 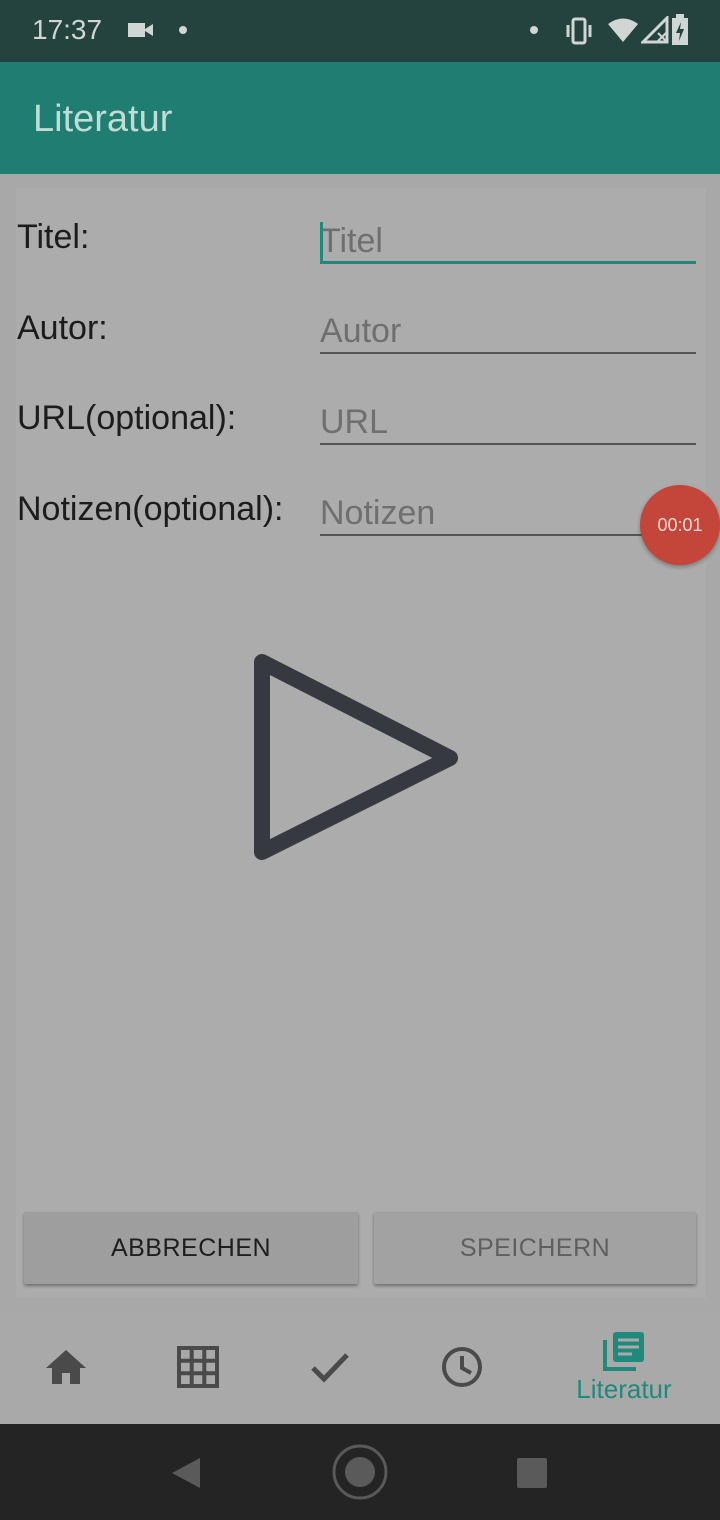 I want to click on save-button: SPEICHERN, so click(x=535, y=1248).